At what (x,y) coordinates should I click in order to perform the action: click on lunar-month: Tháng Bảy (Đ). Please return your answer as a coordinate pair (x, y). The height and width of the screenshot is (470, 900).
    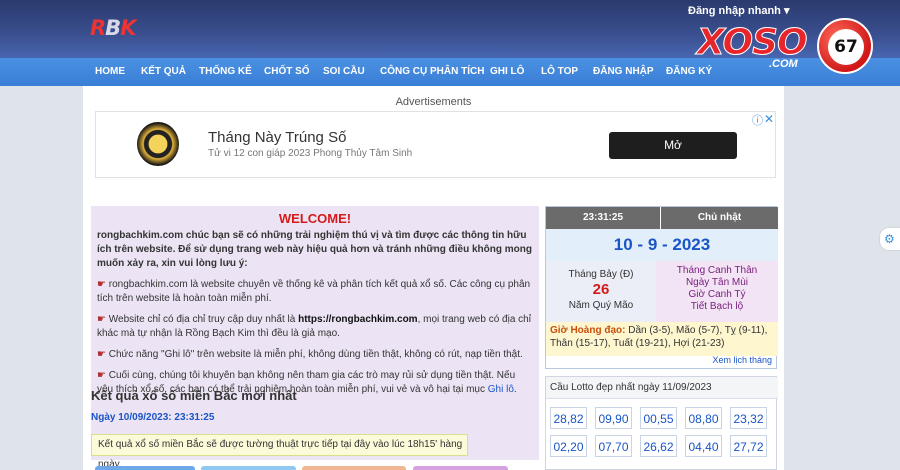
    Looking at the image, I should click on (601, 274).